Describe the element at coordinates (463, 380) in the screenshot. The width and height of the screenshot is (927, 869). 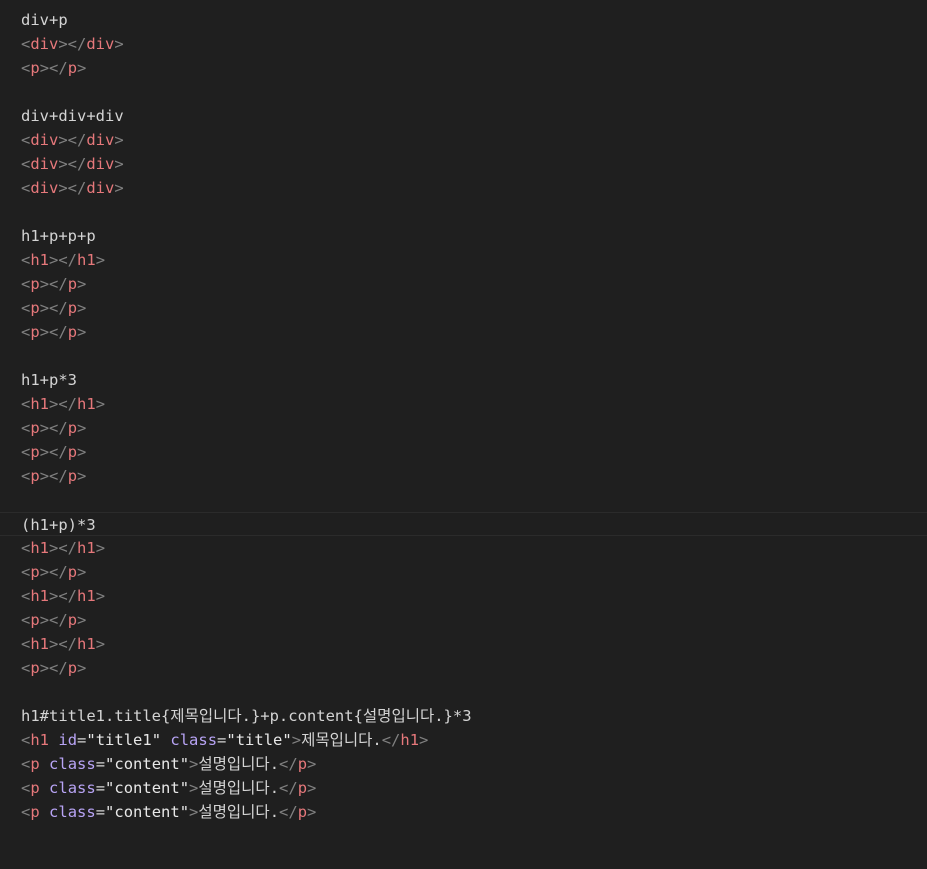
I see `code-line: h1+p*3` at that location.